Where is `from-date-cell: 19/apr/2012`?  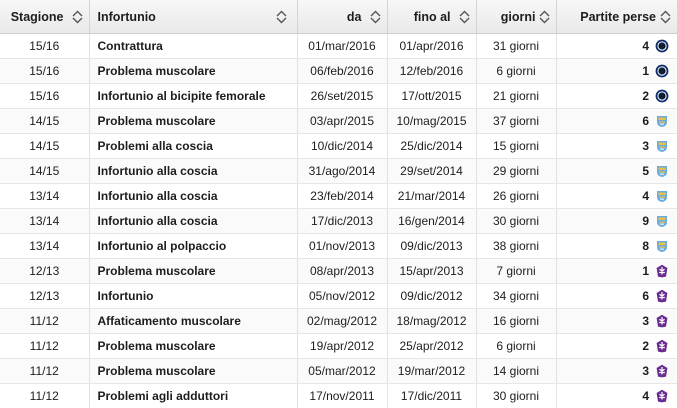
from-date-cell: 19/apr/2012 is located at coordinates (342, 346).